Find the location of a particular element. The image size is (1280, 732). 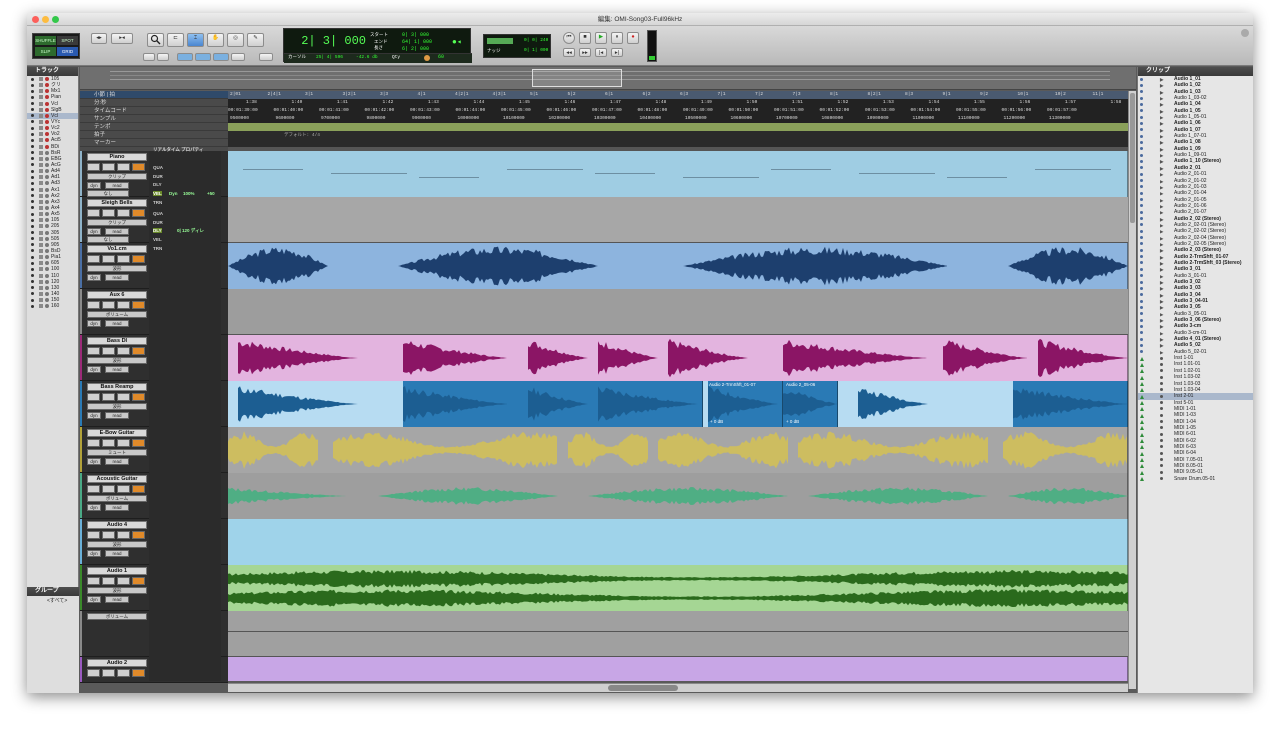

stop-button: ■ is located at coordinates (585, 38).